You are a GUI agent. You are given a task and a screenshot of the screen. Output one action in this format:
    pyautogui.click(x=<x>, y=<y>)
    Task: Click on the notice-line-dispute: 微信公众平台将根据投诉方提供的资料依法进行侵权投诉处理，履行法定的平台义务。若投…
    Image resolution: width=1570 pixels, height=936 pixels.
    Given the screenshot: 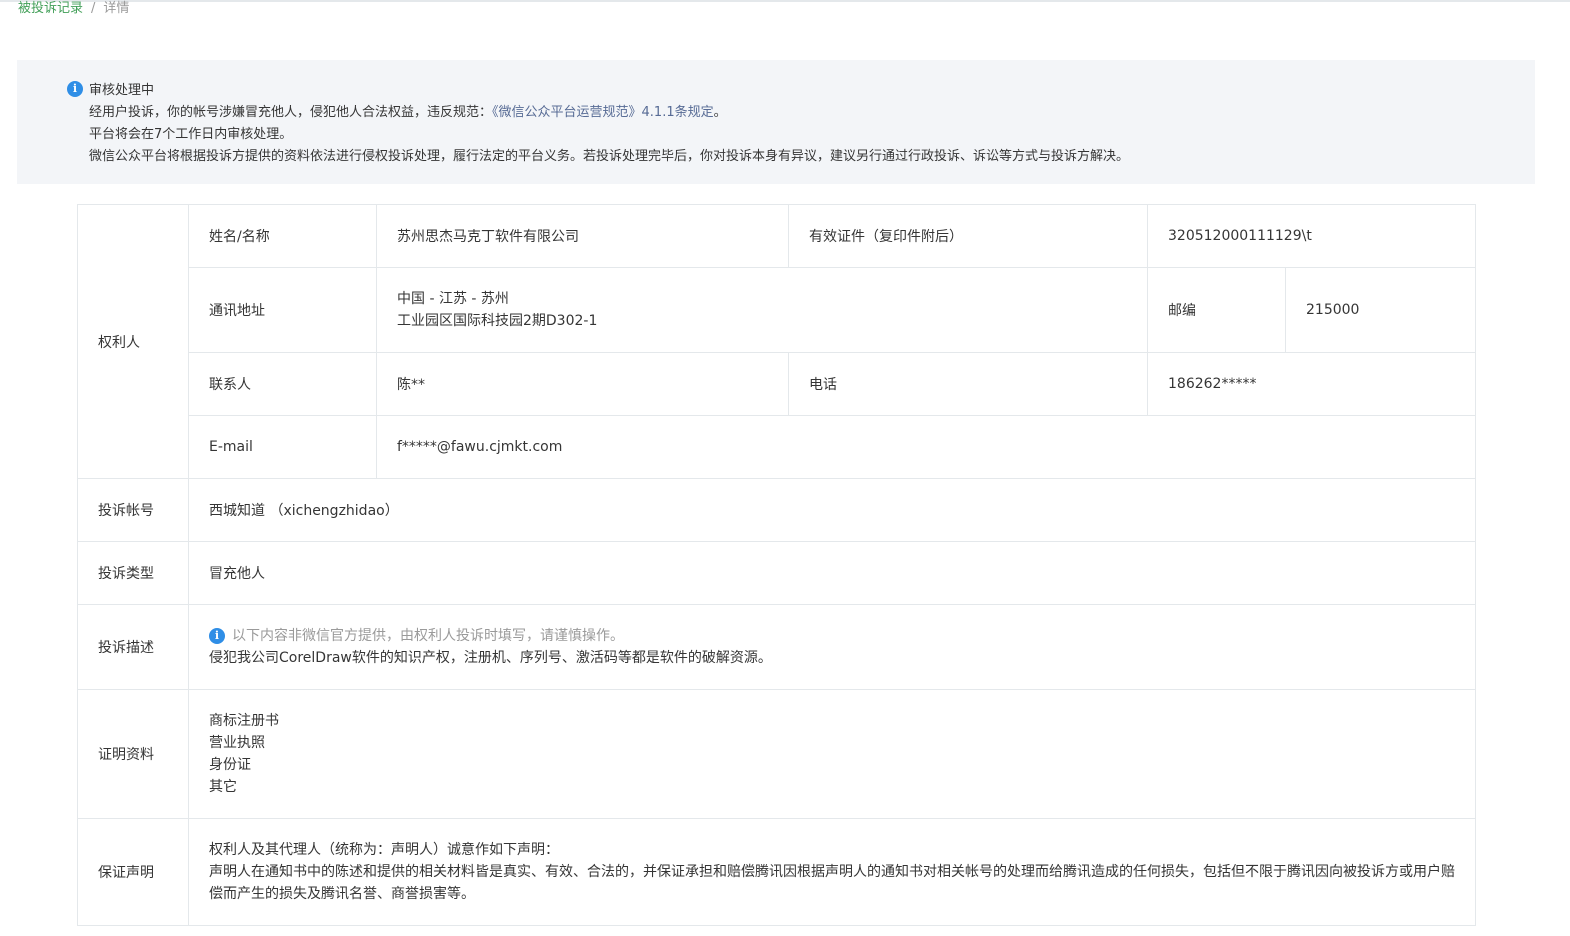 What is the action you would take?
    pyautogui.click(x=609, y=156)
    